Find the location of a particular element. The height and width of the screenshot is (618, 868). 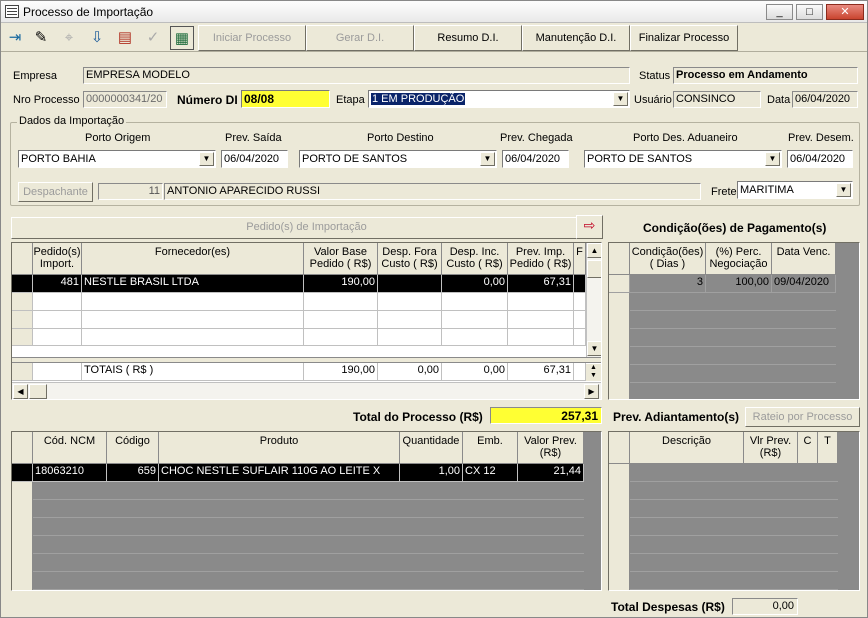

window-title: Processo de Importação is located at coordinates (88, 12).